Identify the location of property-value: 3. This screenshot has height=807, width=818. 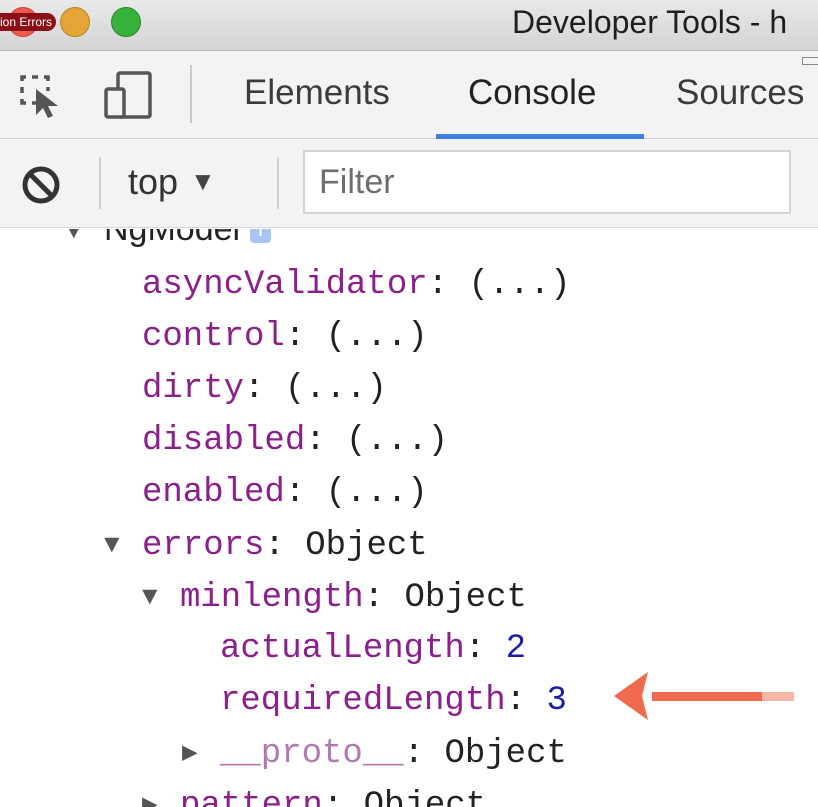
(556, 701).